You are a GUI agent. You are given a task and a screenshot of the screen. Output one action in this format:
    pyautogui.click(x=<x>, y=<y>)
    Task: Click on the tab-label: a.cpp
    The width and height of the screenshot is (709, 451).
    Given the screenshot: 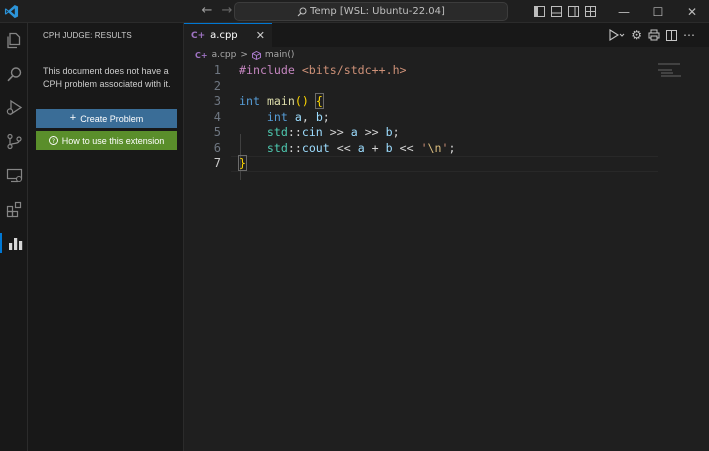 What is the action you would take?
    pyautogui.click(x=224, y=35)
    